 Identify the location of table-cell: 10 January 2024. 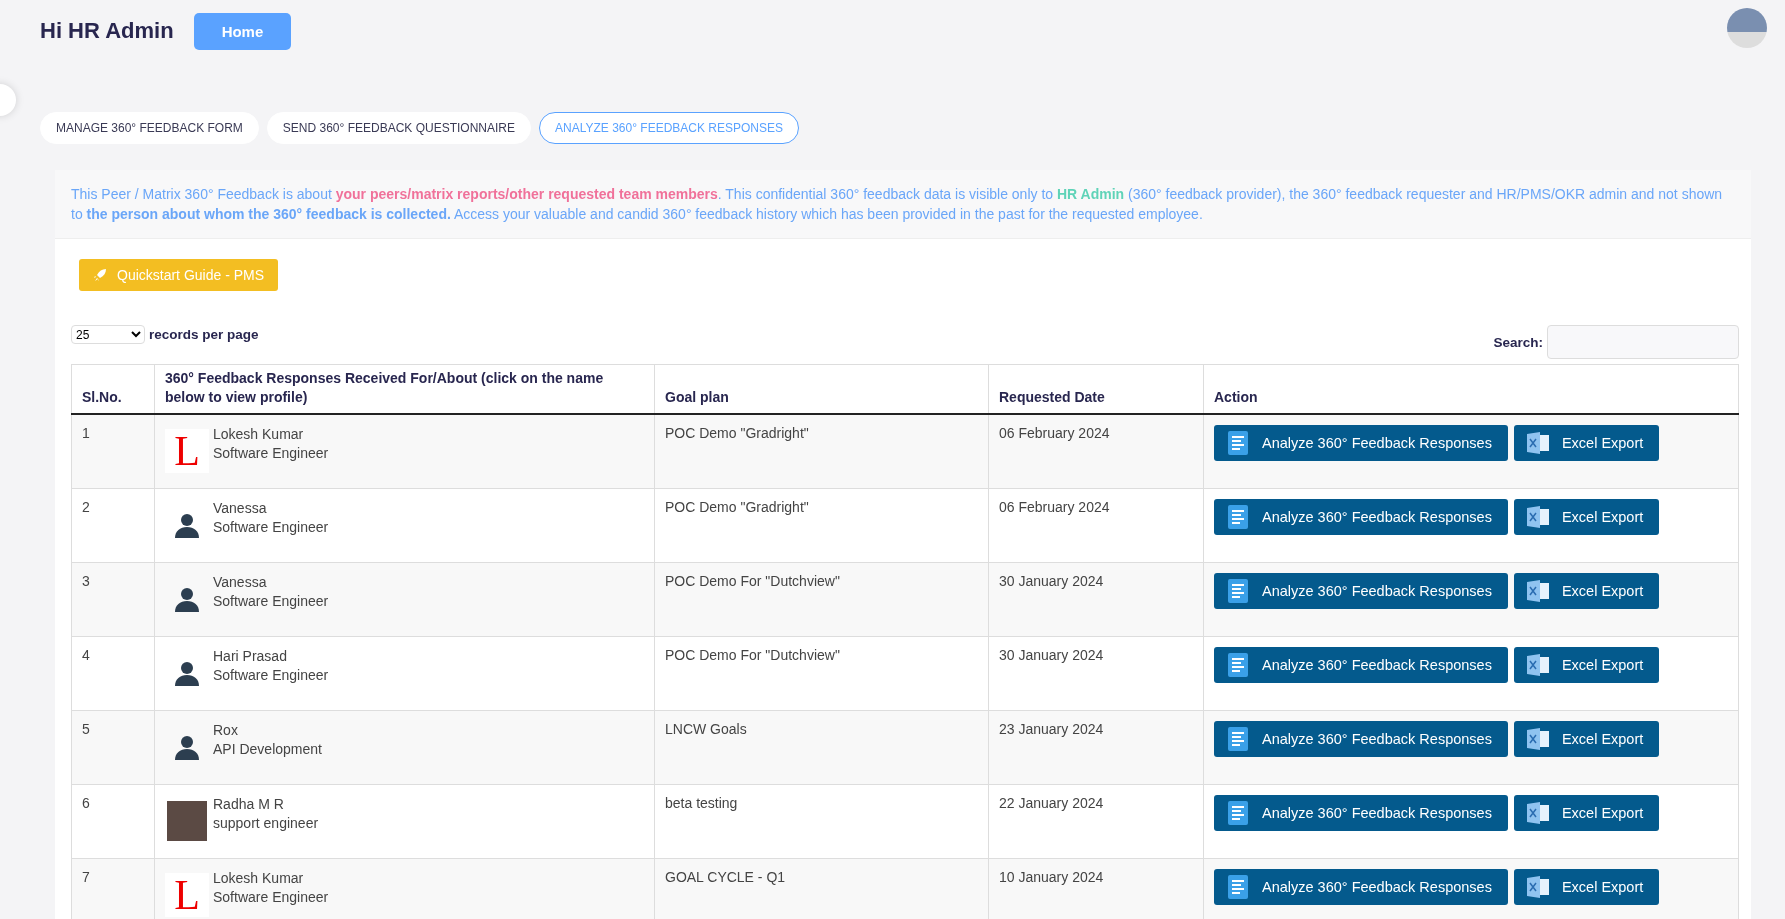
(1096, 888).